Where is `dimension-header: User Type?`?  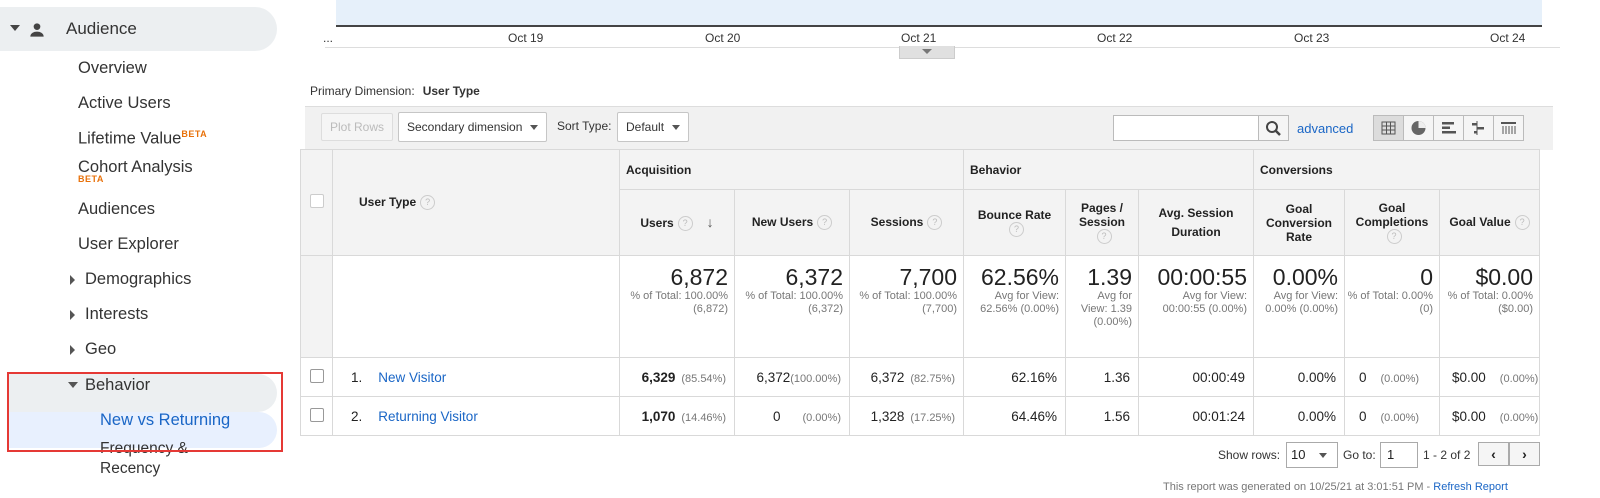
dimension-header: User Type? is located at coordinates (476, 202).